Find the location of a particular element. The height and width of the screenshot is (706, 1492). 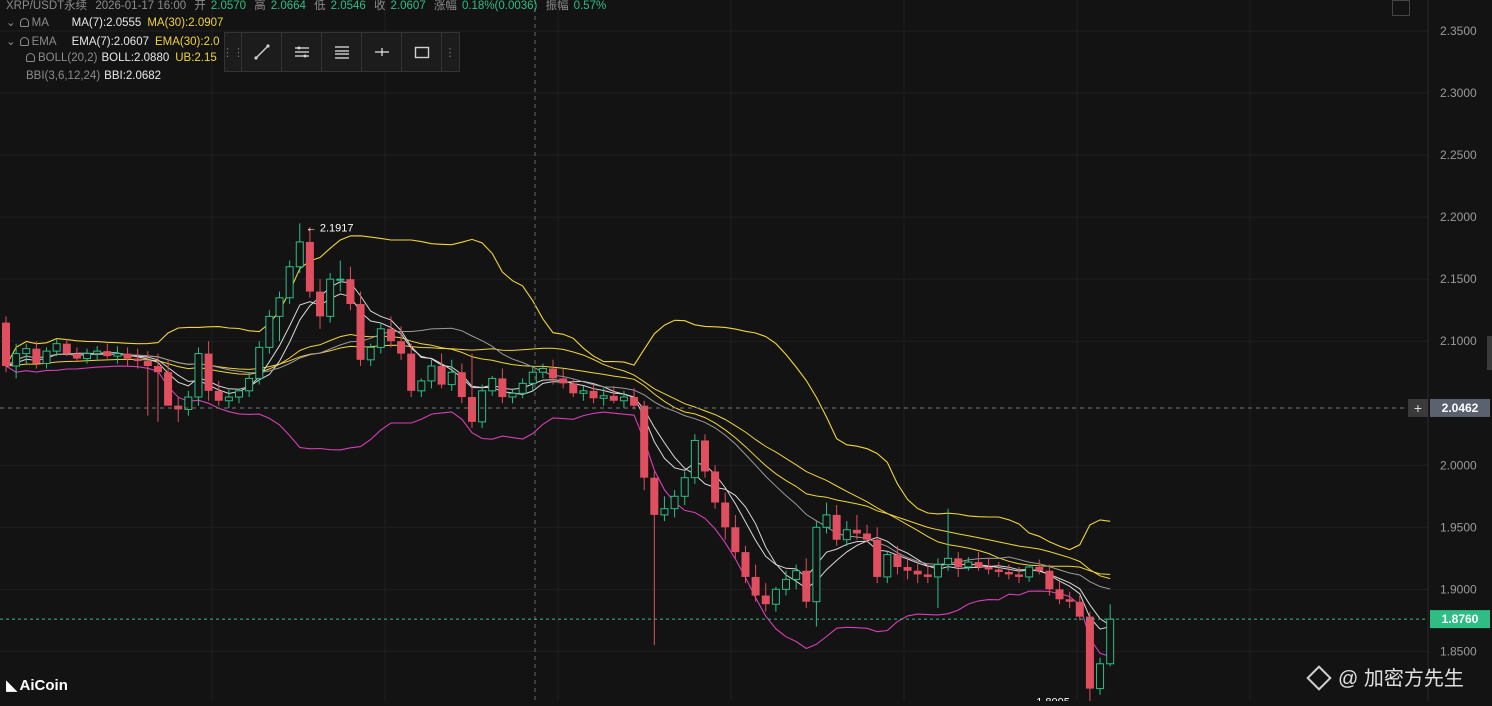

open-value: 2.0570 is located at coordinates (228, 6).